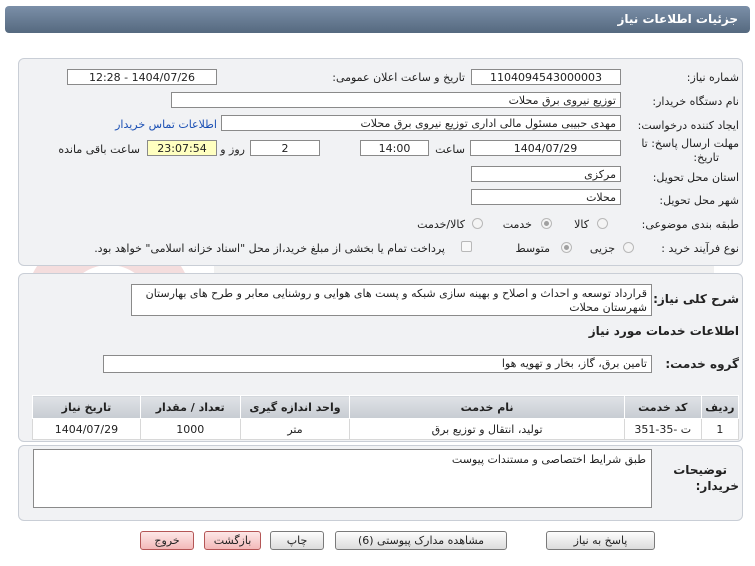  I want to click on deadline-time-field: 14:00, so click(394, 148).